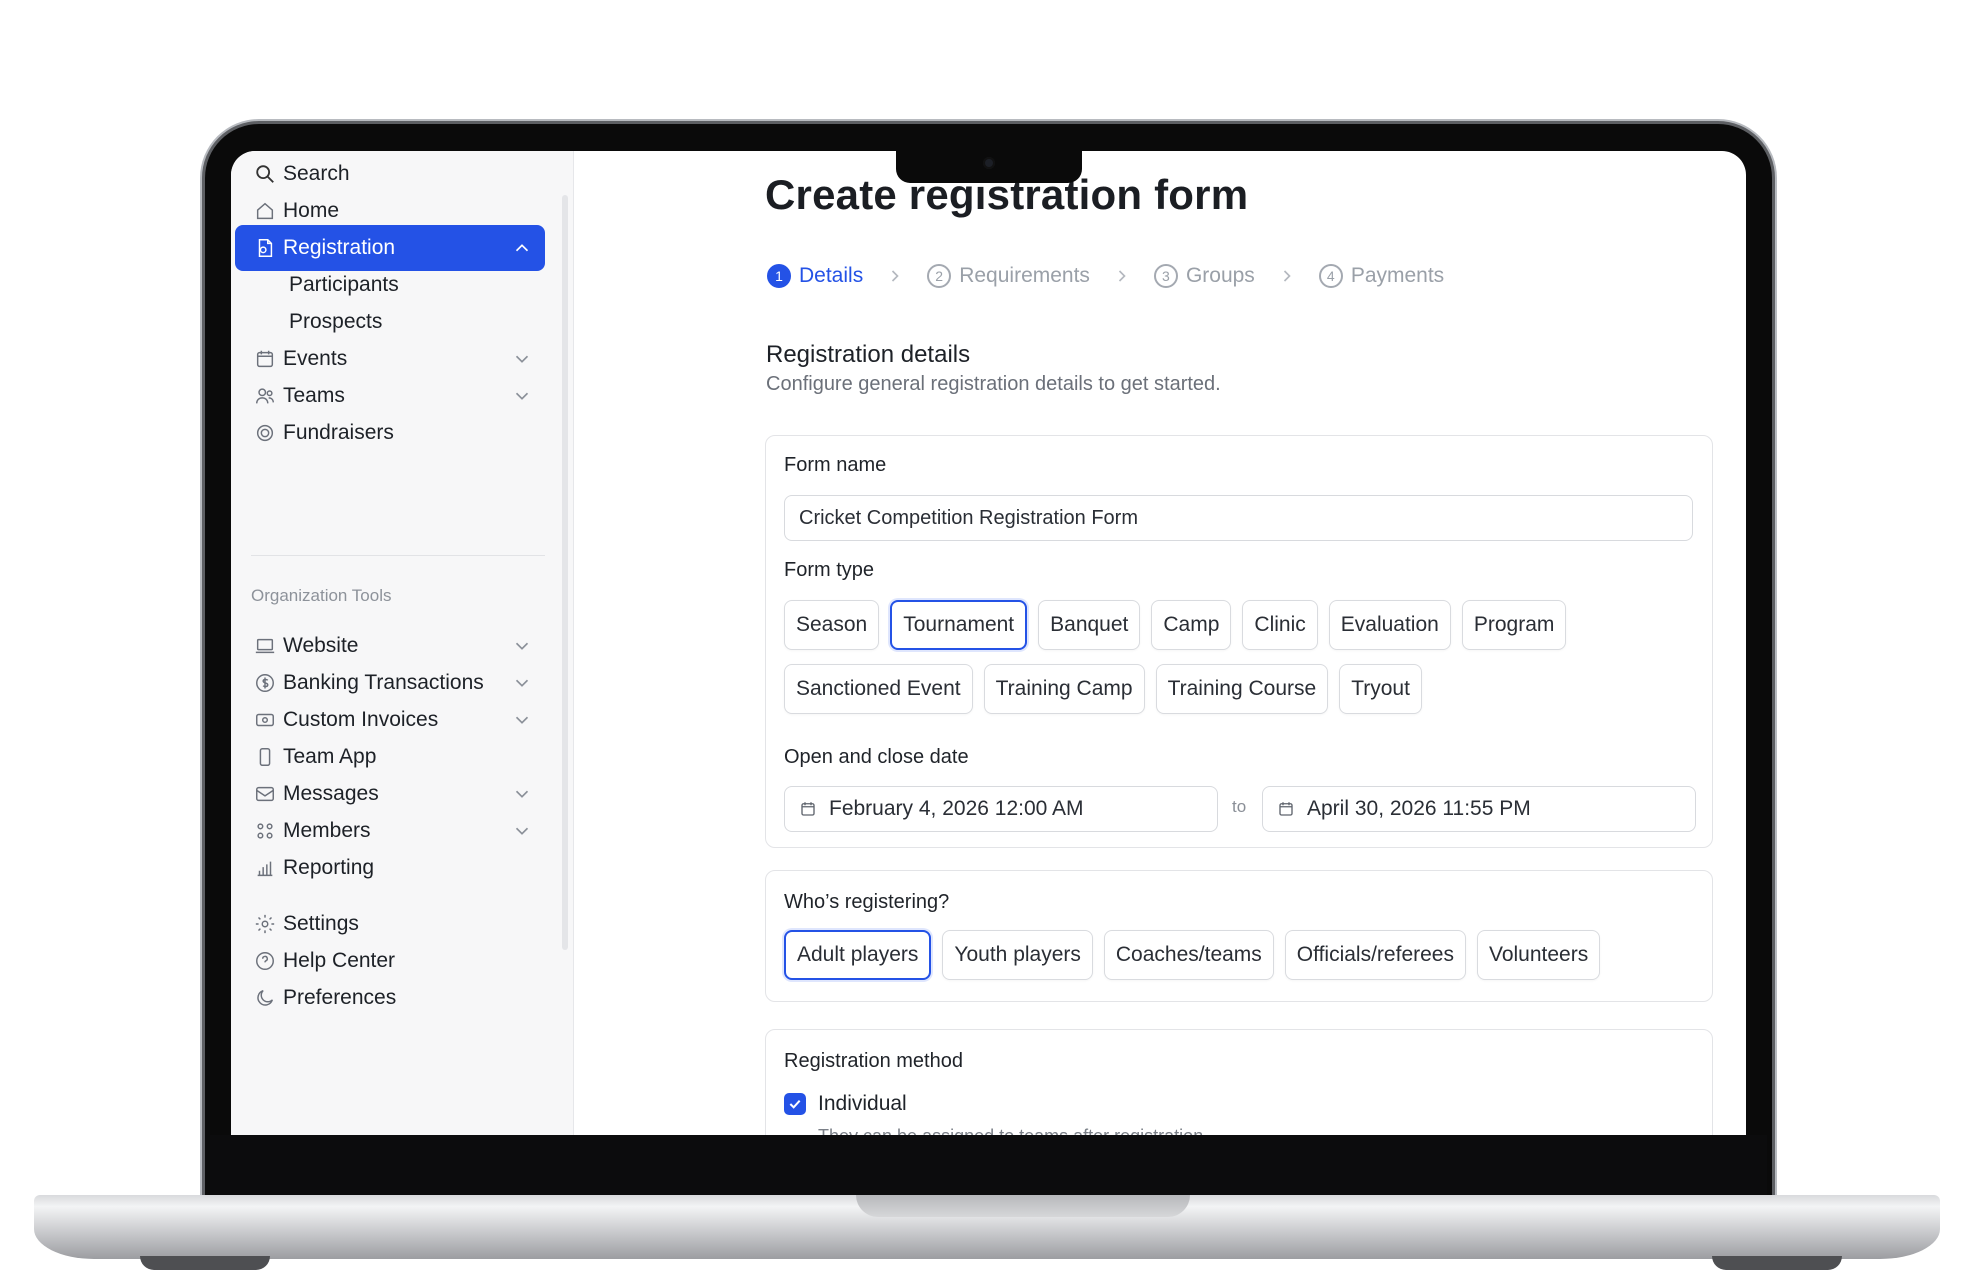 The height and width of the screenshot is (1282, 1972). Describe the element at coordinates (390, 998) in the screenshot. I see `sidebar-item-preferences: Preferences` at that location.